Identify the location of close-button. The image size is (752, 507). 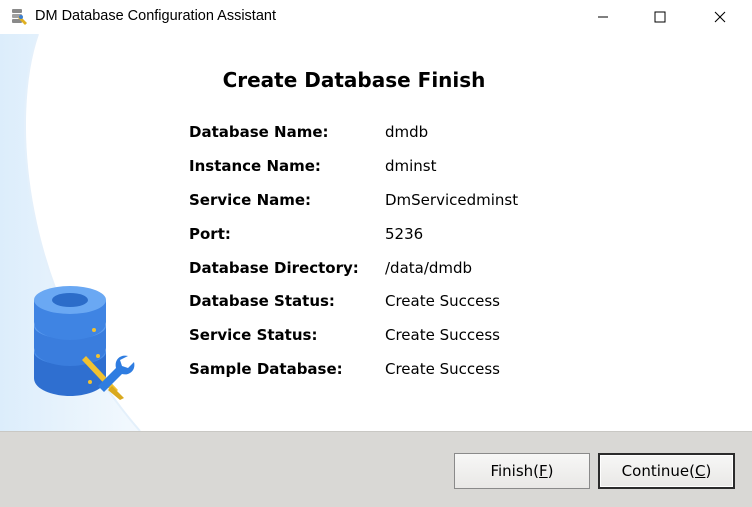
(720, 17).